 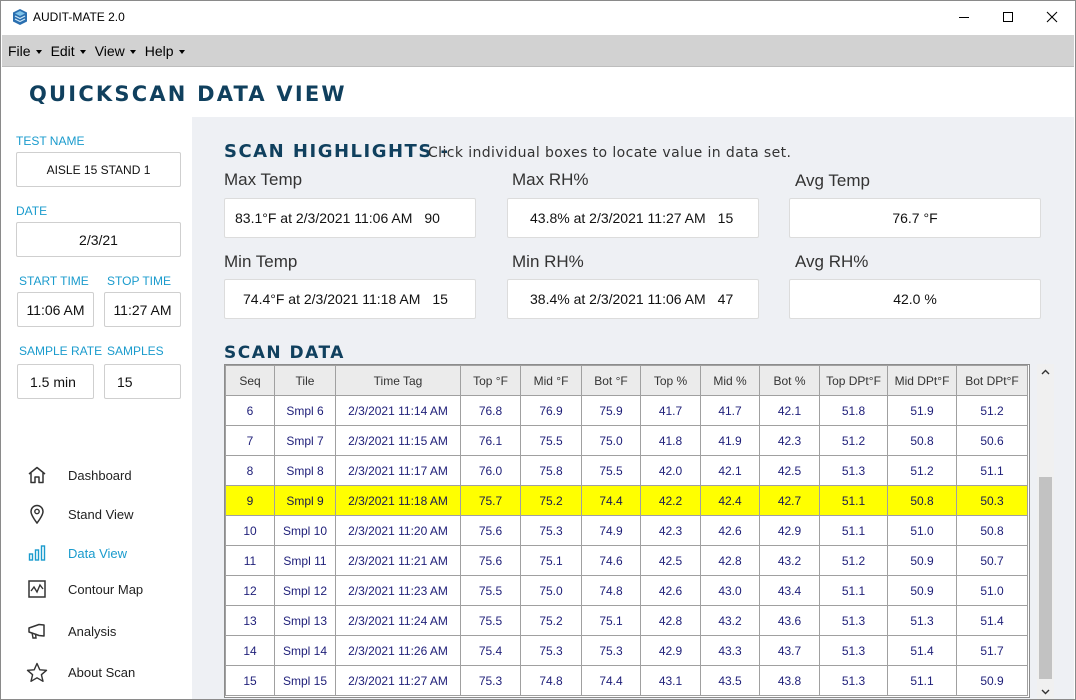 I want to click on table-cell: 75.2, so click(x=551, y=620).